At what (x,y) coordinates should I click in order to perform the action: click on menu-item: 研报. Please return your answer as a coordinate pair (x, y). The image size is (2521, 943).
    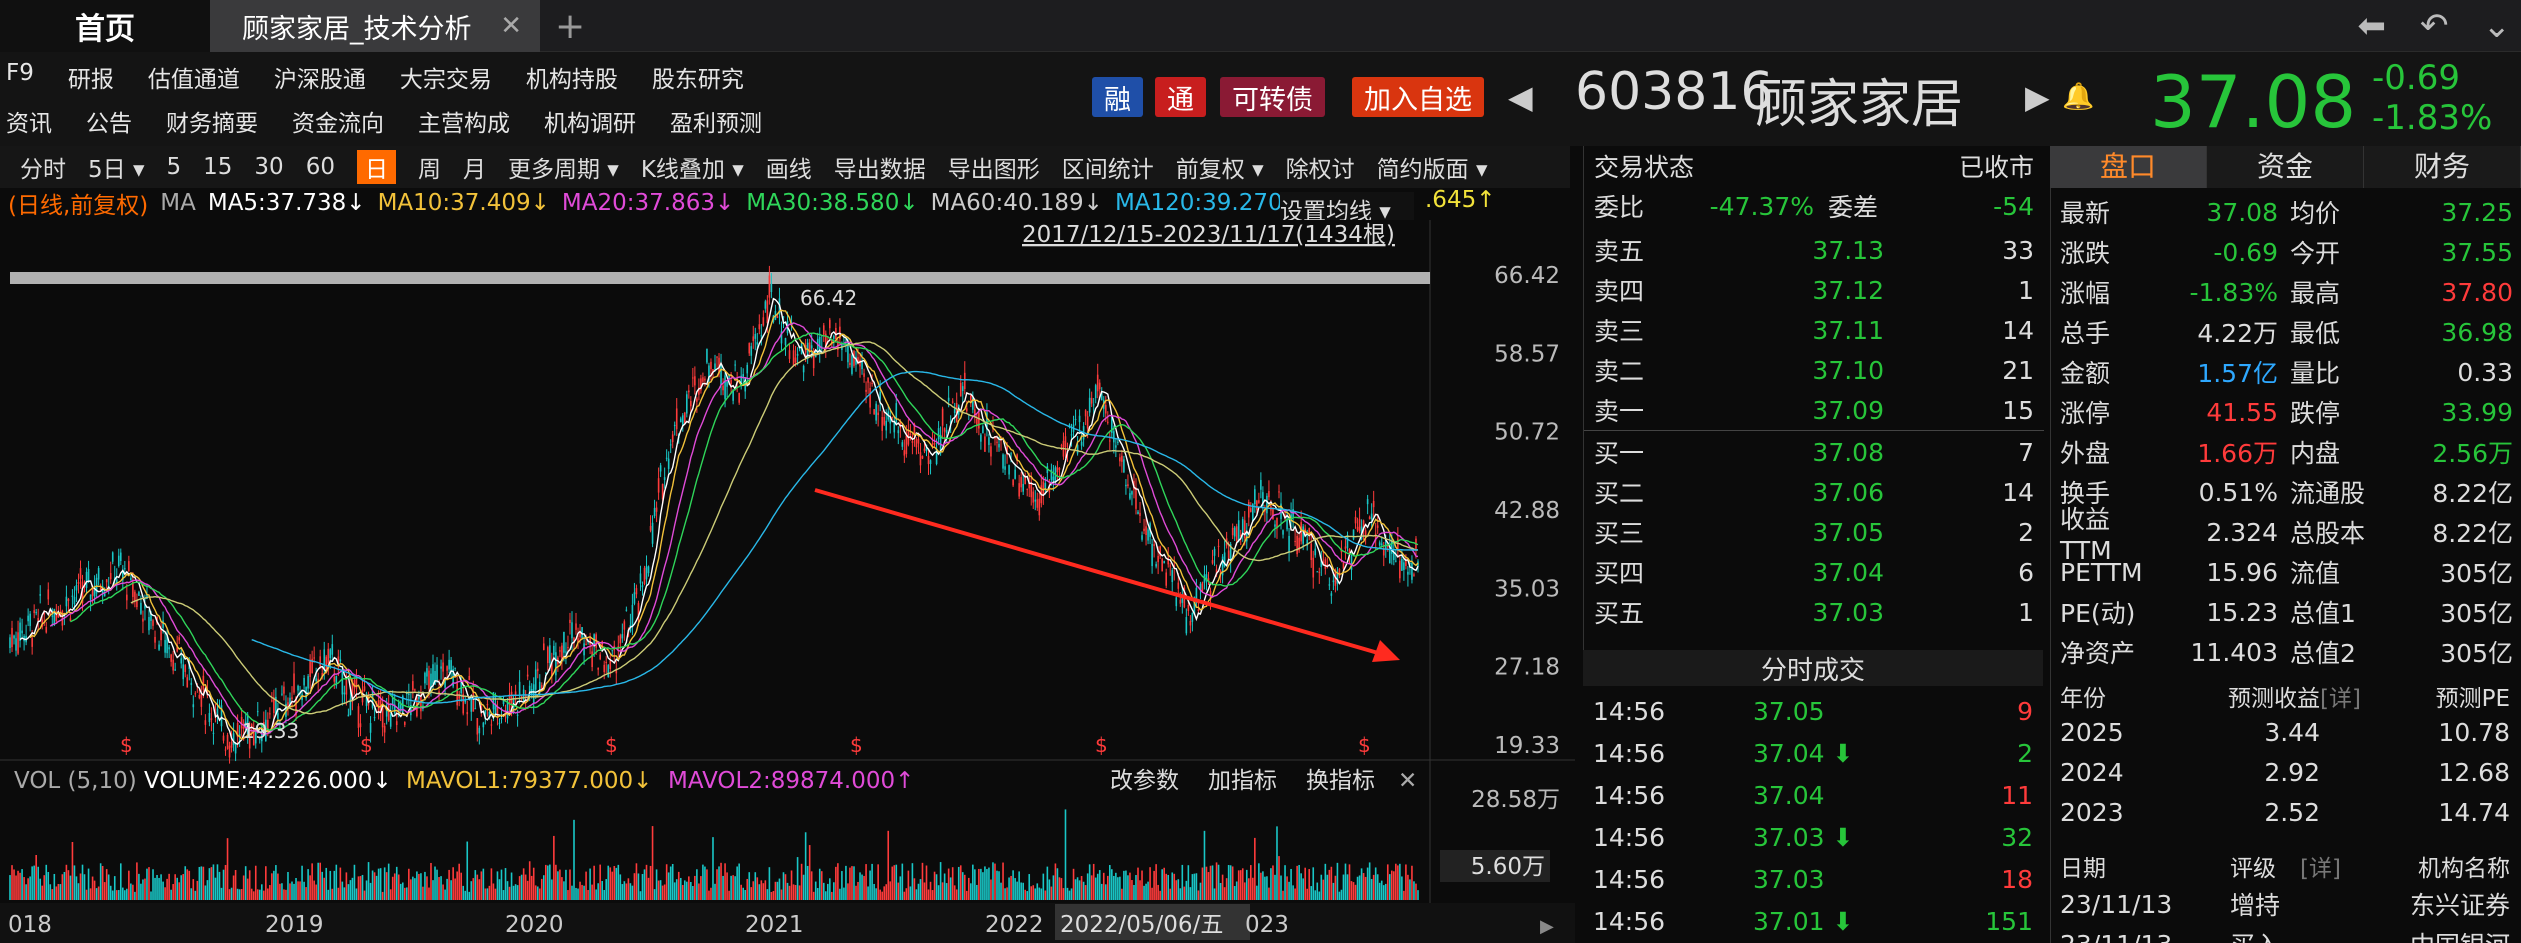
    Looking at the image, I should click on (91, 77).